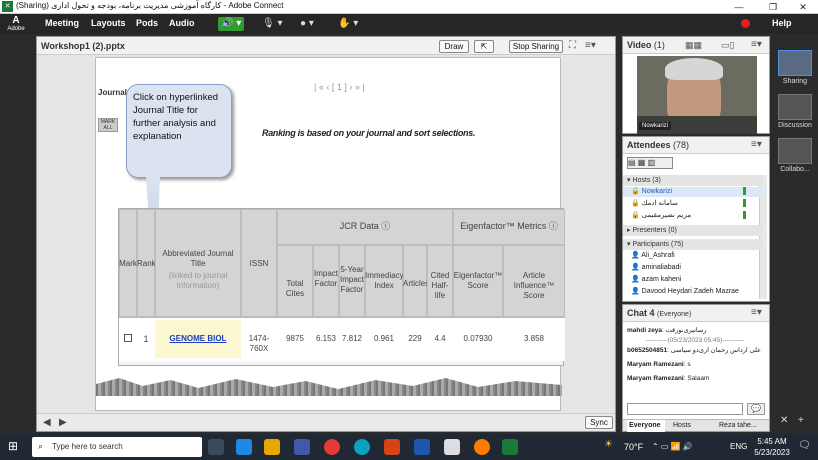 This screenshot has width=818, height=460. I want to click on settings-icon: ✕, so click(784, 421).